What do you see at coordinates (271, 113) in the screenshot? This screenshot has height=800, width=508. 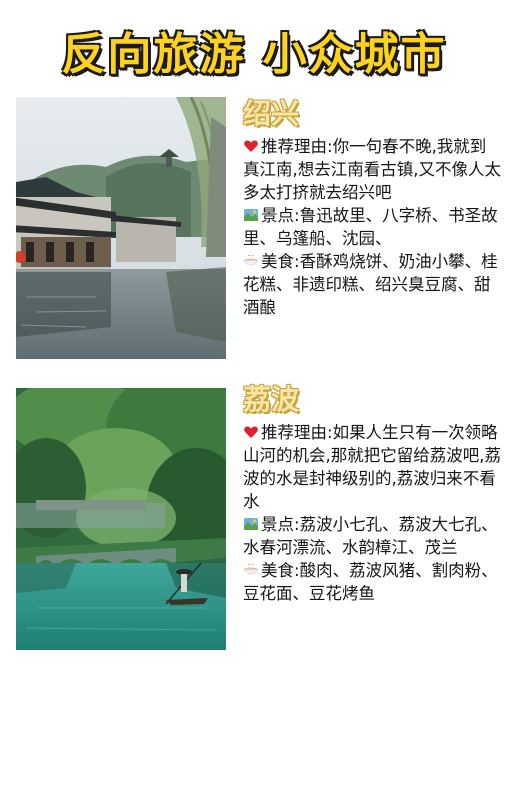 I see `city-name: 绍兴` at bounding box center [271, 113].